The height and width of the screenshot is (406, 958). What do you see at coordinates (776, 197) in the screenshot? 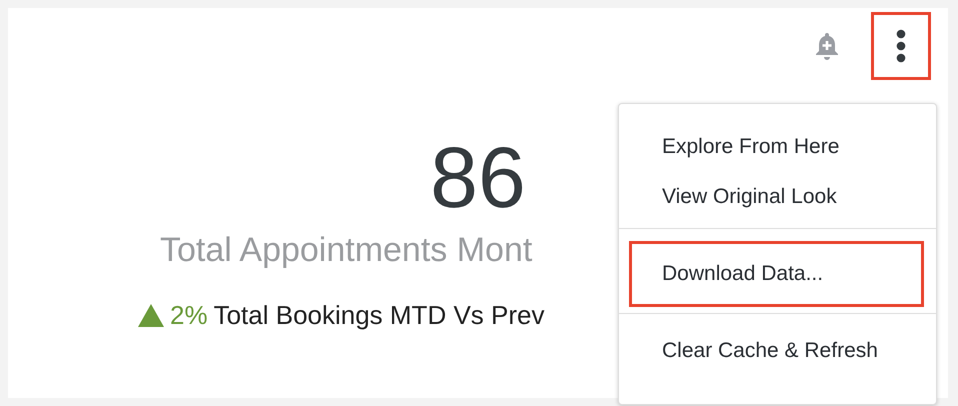
I see `menu-item: View Original Look` at bounding box center [776, 197].